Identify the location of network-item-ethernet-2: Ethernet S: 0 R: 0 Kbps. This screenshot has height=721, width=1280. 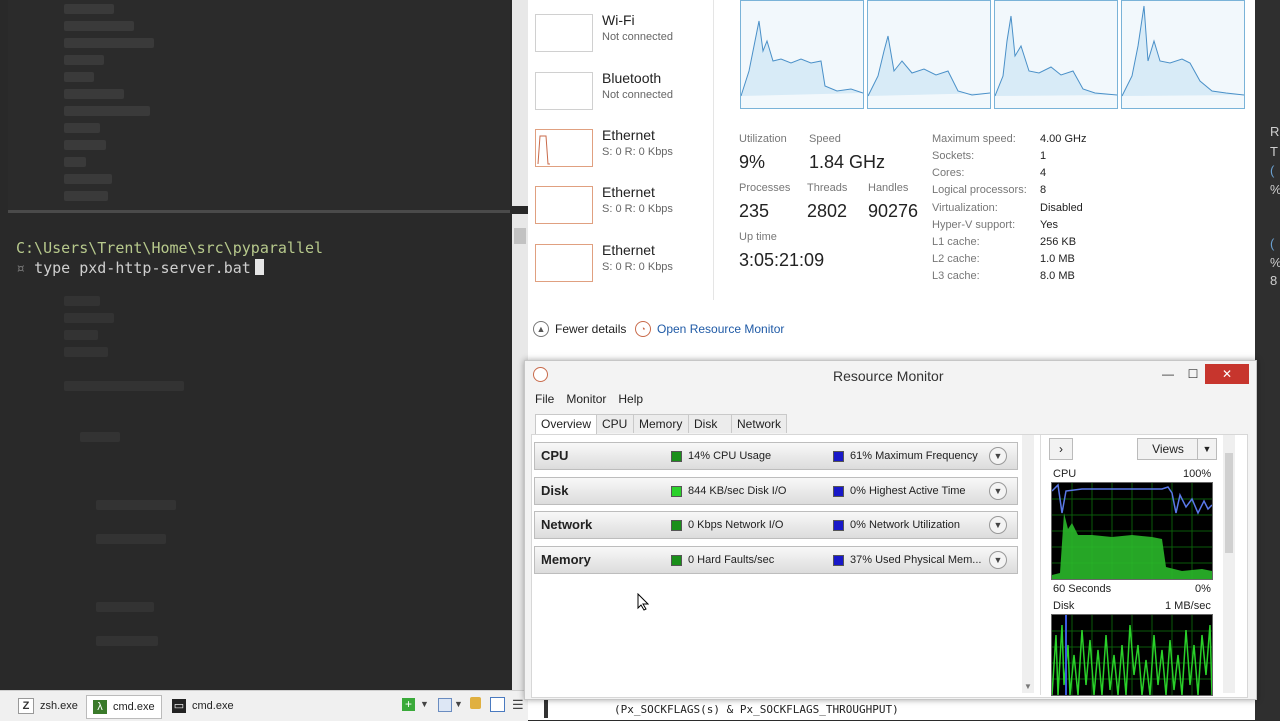
(625, 209).